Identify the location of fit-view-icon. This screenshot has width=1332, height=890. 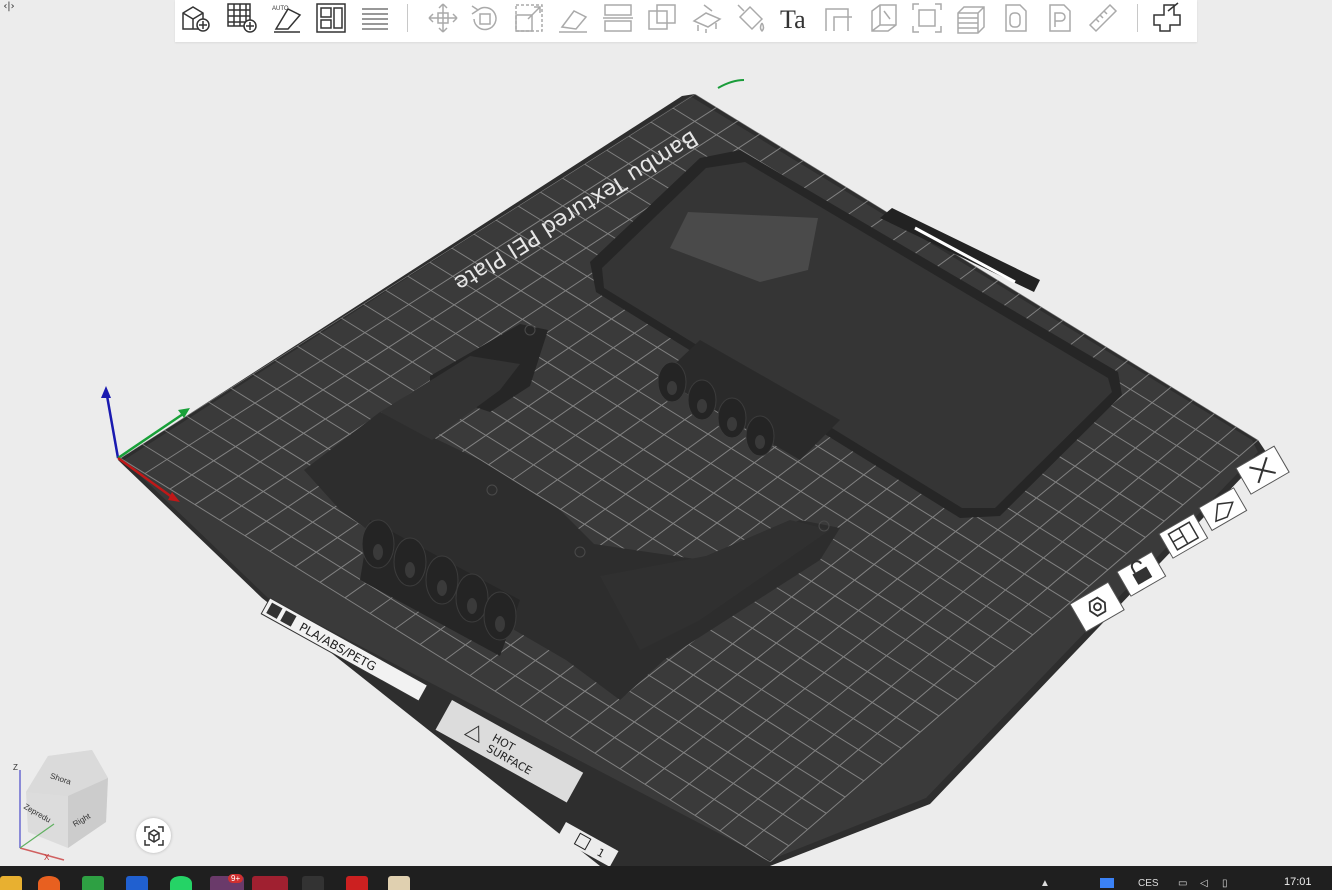
(153, 835).